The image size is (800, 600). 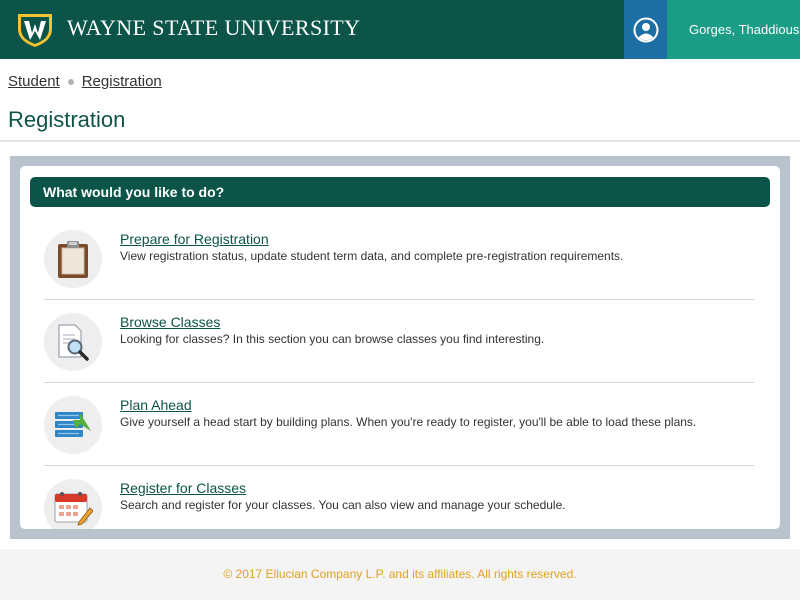 I want to click on register-classes-link: Register for Classes, so click(x=183, y=488).